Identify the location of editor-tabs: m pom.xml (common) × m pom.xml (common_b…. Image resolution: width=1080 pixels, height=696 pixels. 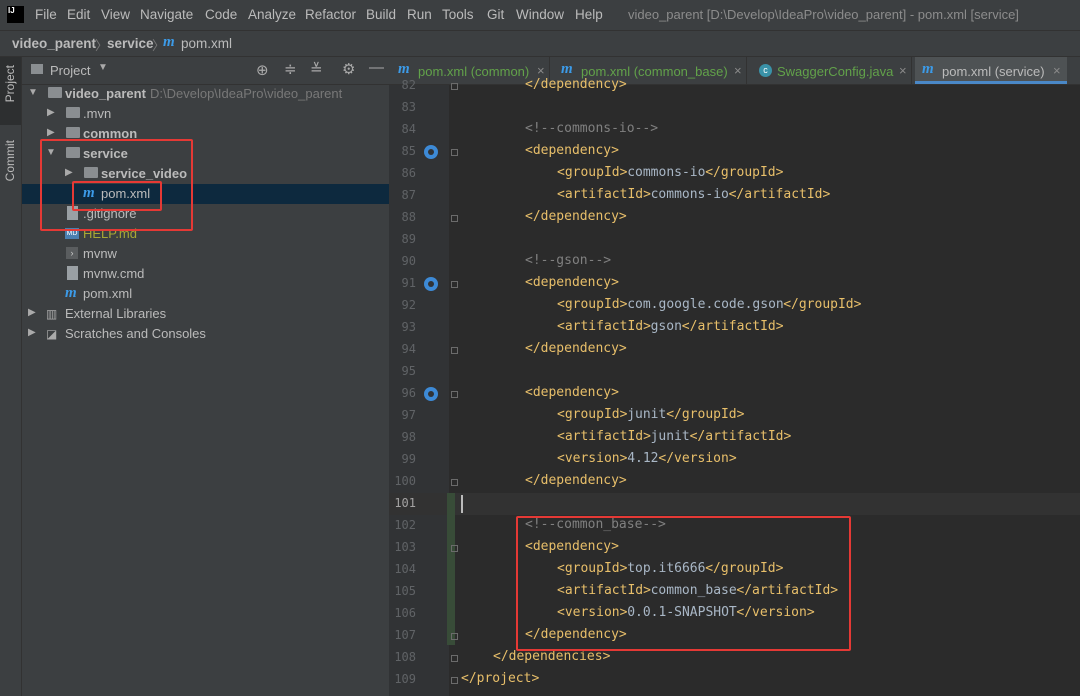
(734, 71).